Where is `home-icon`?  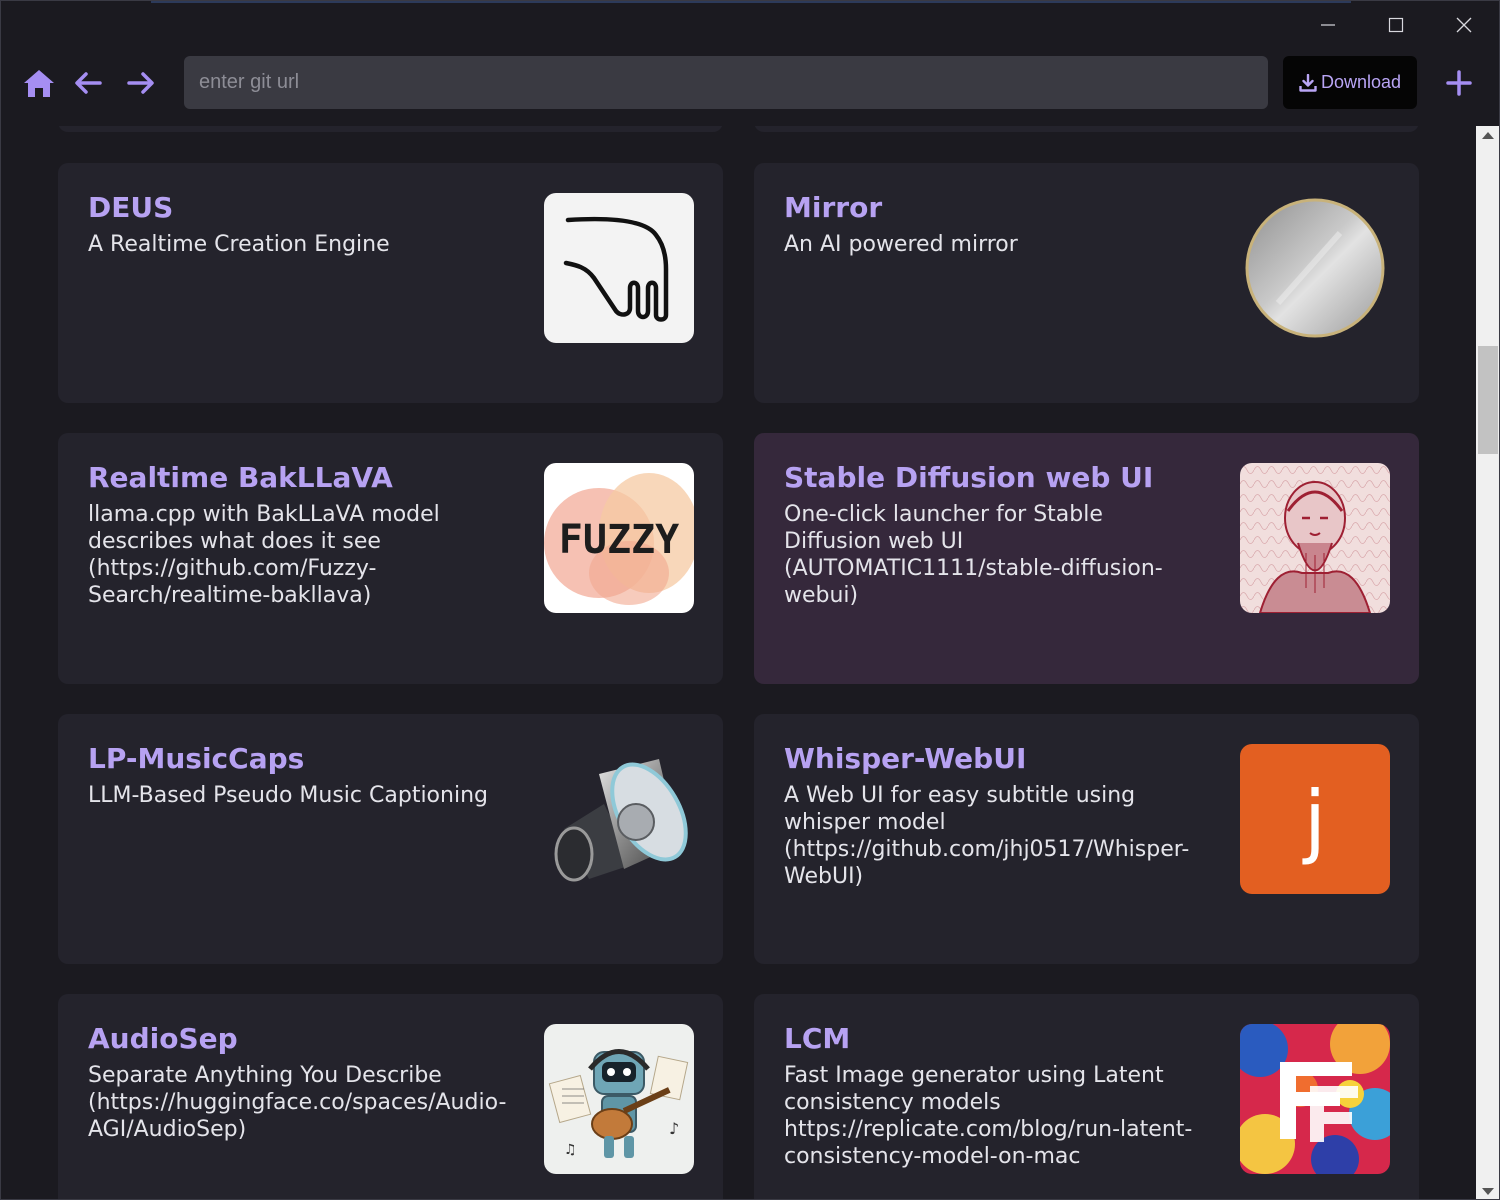
home-icon is located at coordinates (39, 83).